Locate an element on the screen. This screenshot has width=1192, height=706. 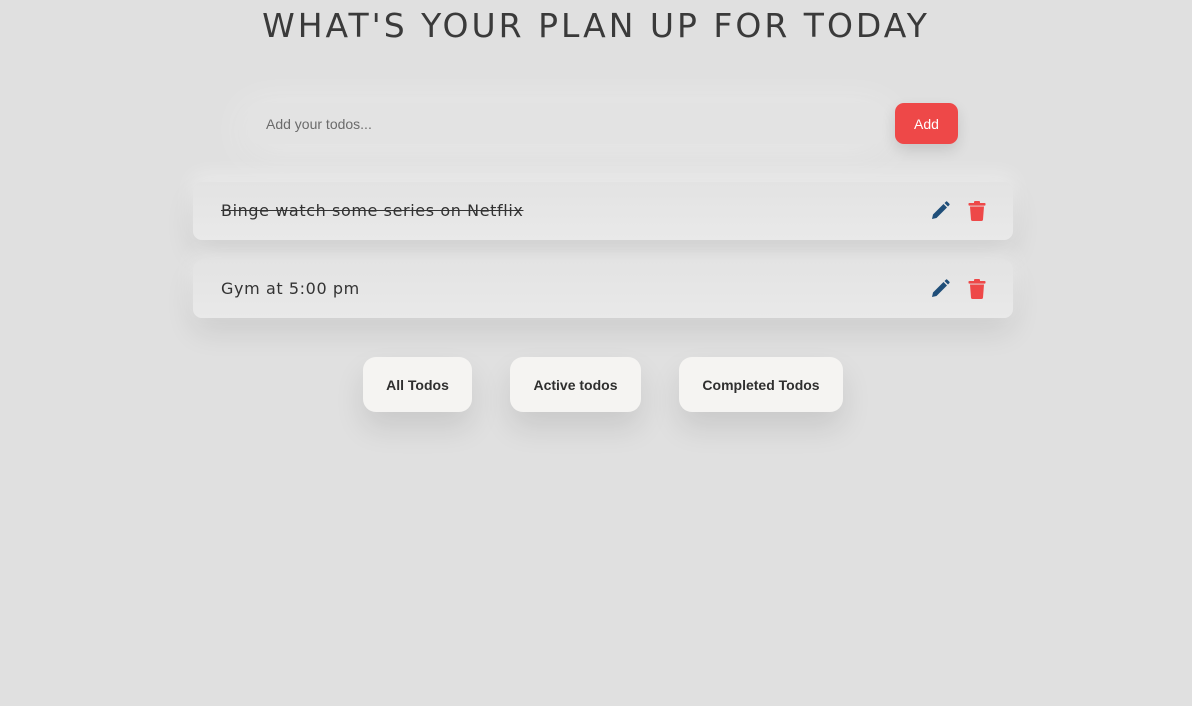
todo-text: Binge watch some series on Netflix is located at coordinates (372, 211).